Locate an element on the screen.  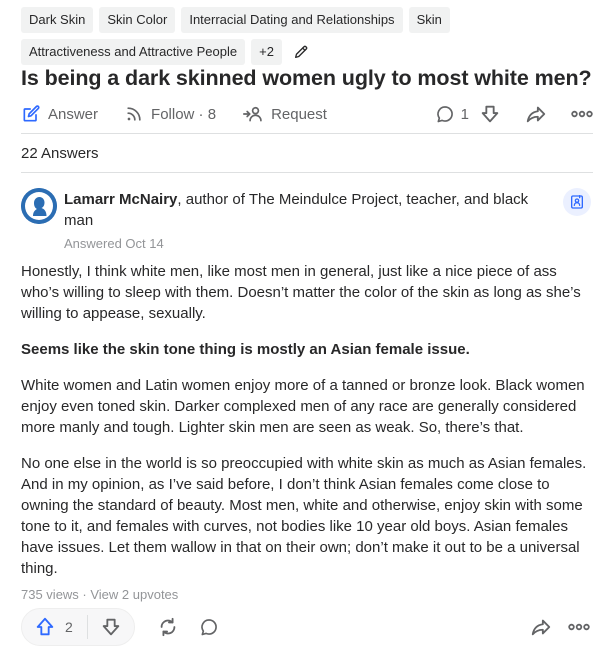
answers-count: 22 Answers is located at coordinates (60, 153).